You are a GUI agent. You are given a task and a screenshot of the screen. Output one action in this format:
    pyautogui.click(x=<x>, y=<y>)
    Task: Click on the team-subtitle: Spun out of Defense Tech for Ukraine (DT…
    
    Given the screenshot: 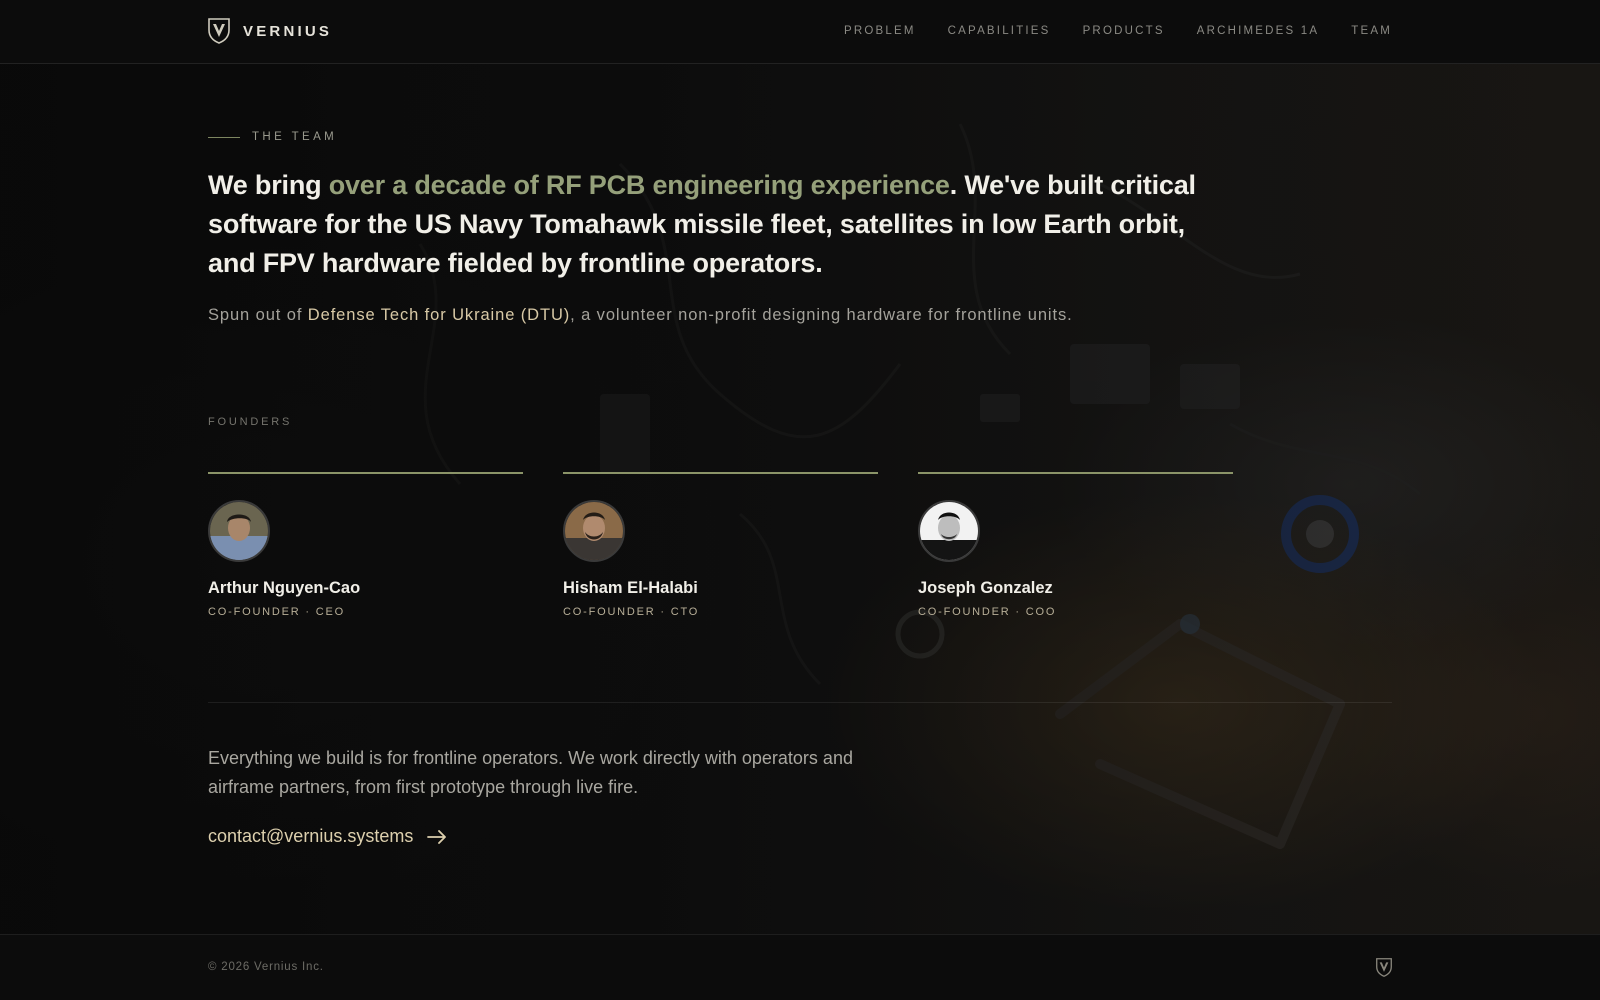 What is the action you would take?
    pyautogui.click(x=658, y=315)
    